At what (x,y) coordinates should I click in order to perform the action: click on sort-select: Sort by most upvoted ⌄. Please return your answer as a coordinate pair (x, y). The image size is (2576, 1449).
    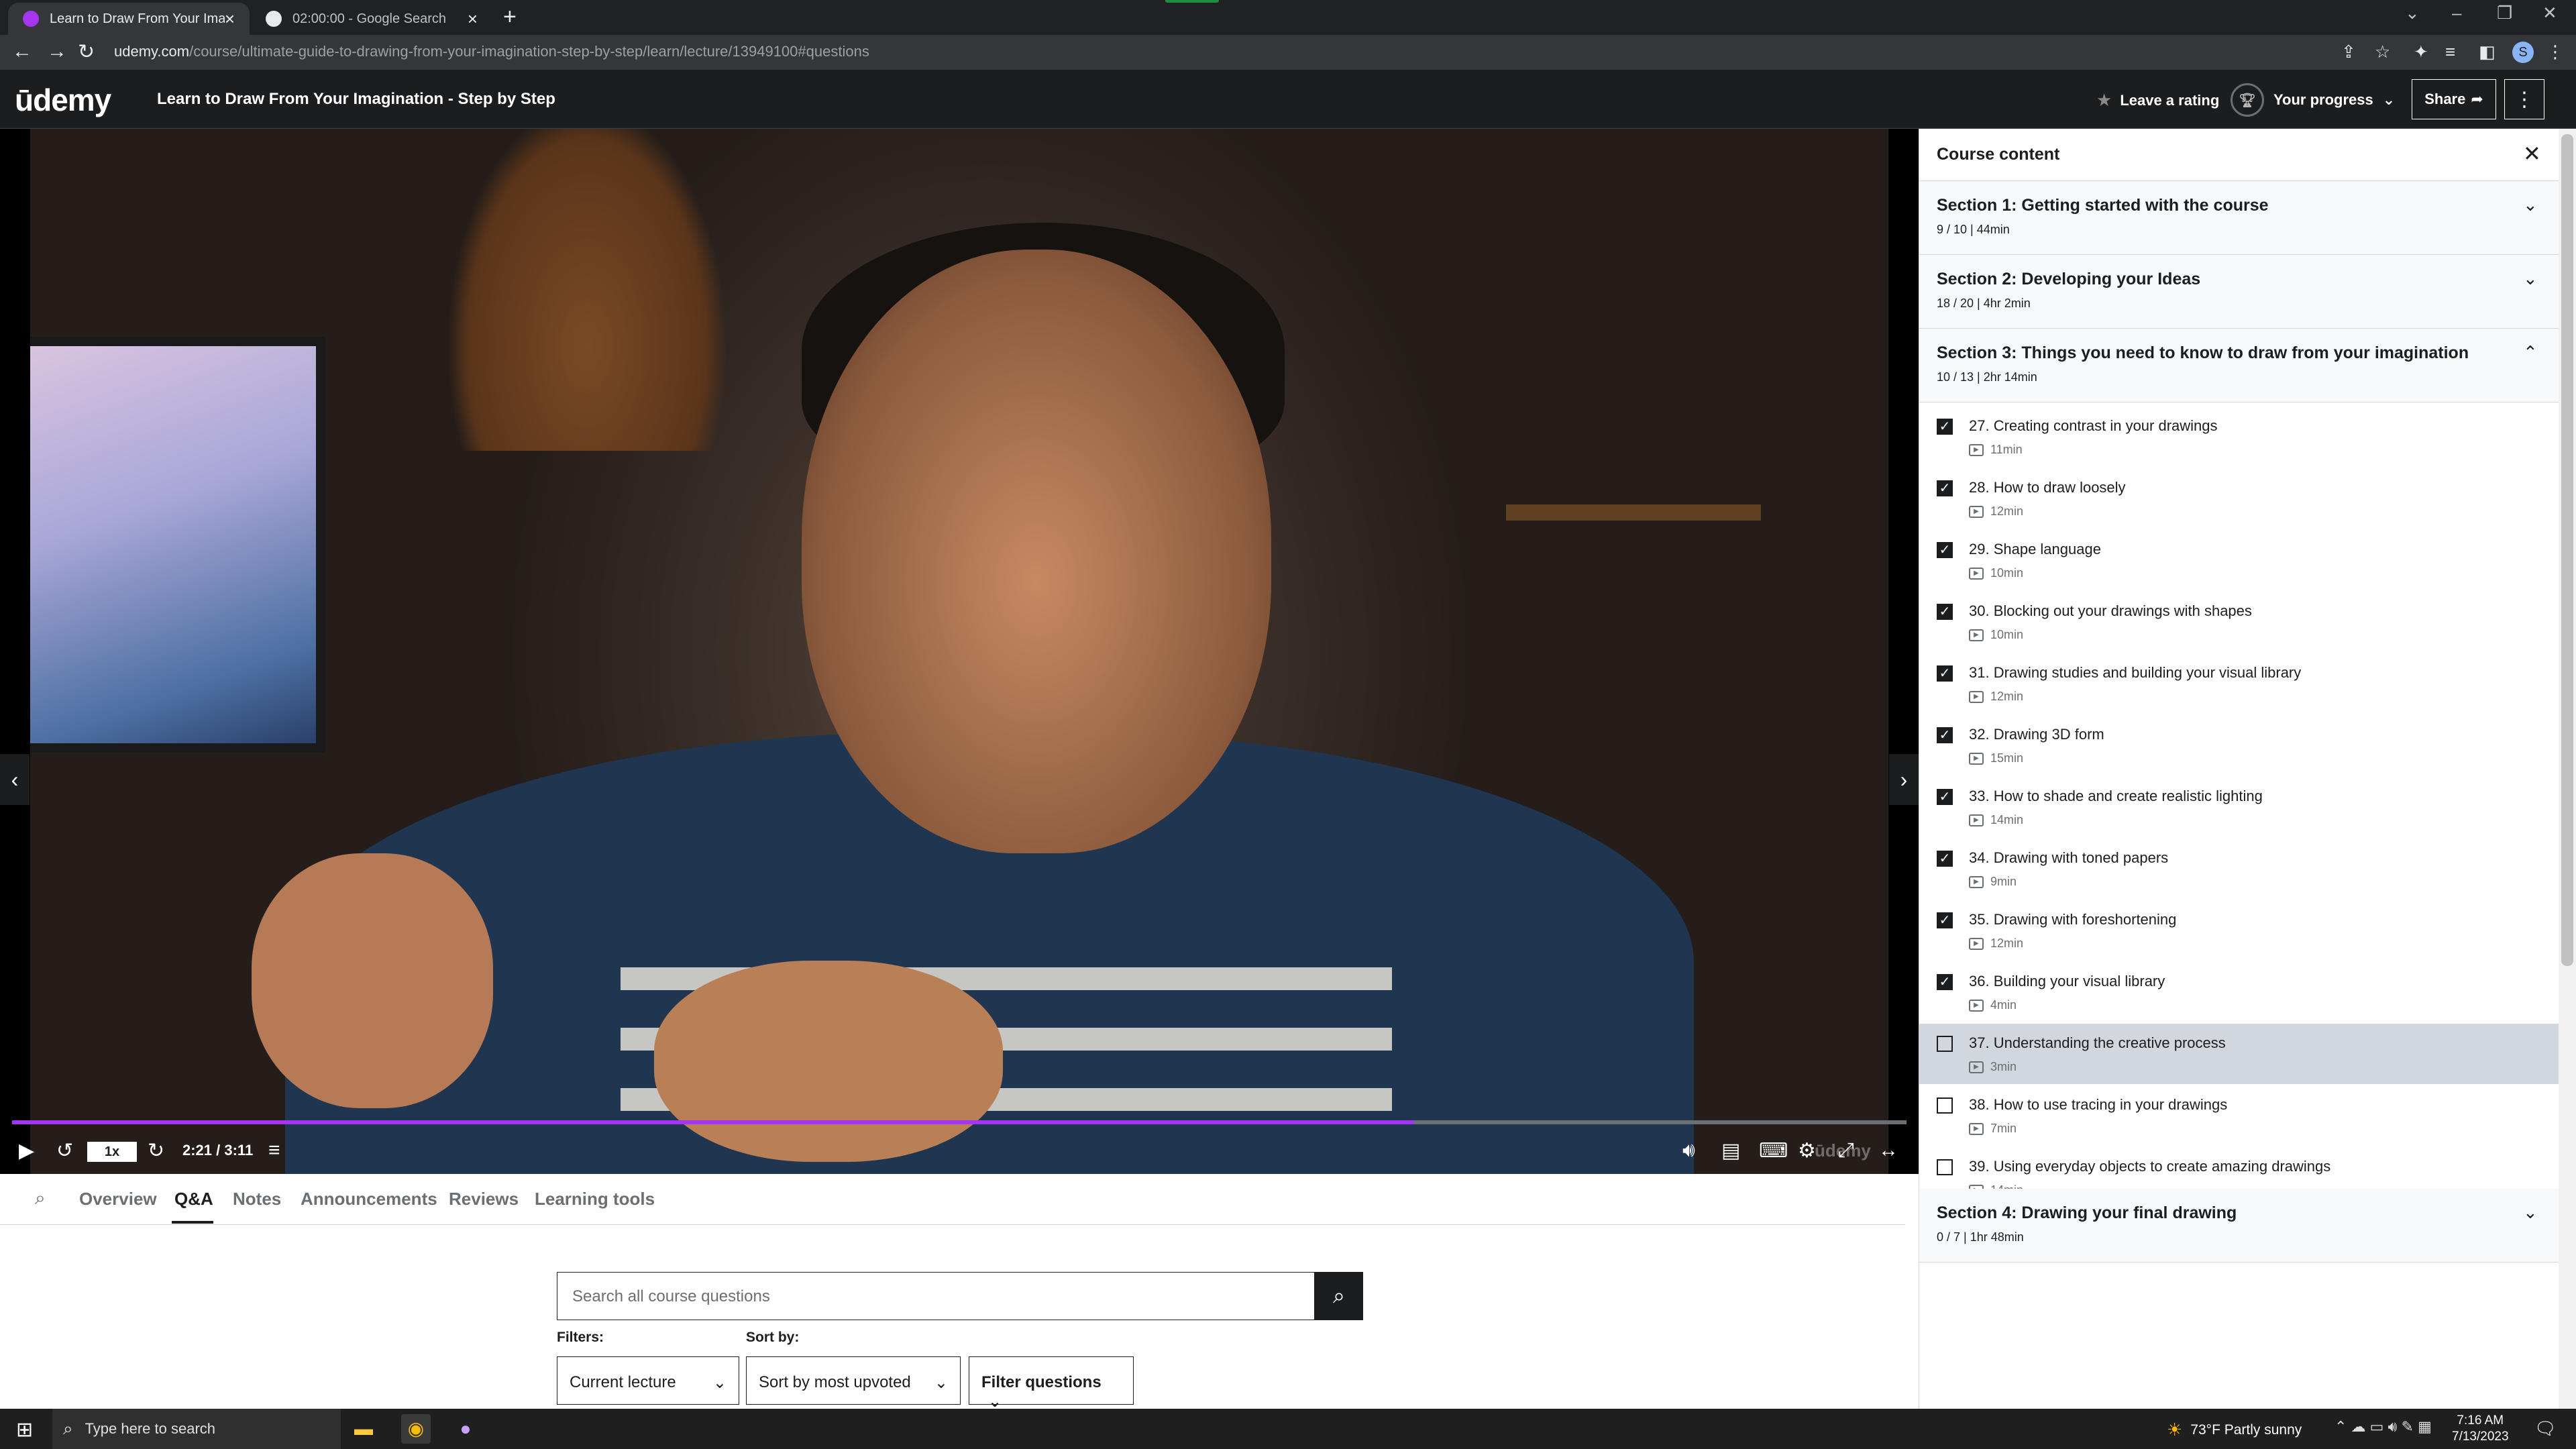
    Looking at the image, I should click on (853, 1380).